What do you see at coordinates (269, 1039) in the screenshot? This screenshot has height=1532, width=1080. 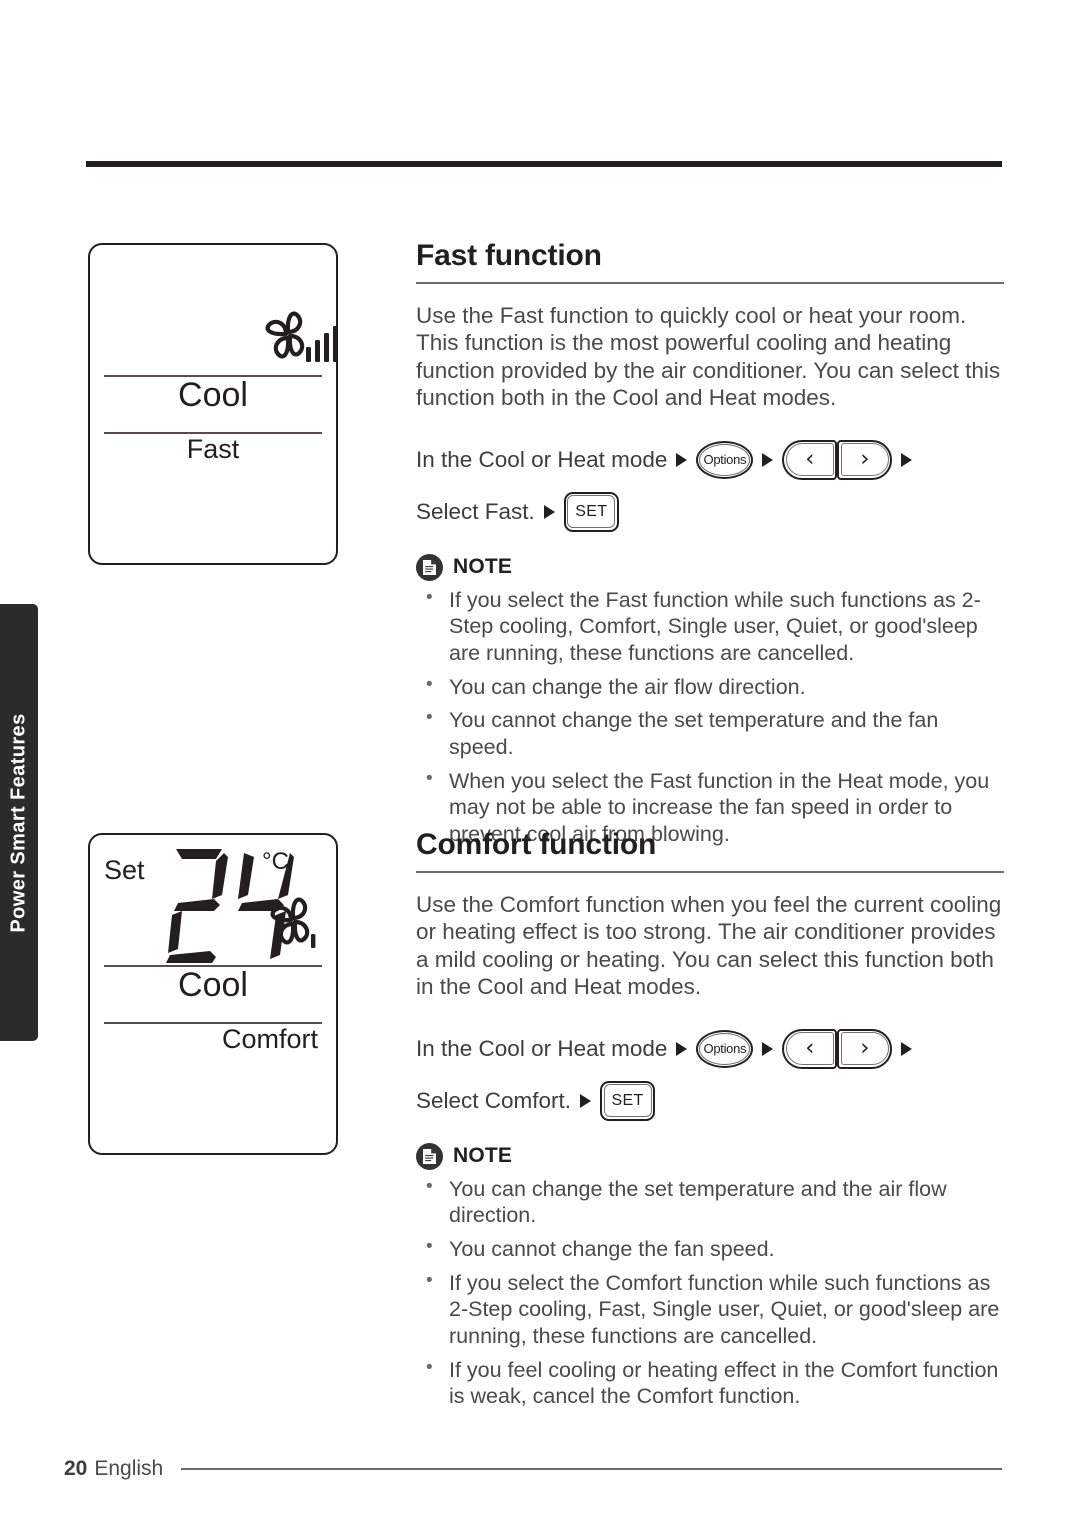 I see `comfort-panel-function-label: Comfort` at bounding box center [269, 1039].